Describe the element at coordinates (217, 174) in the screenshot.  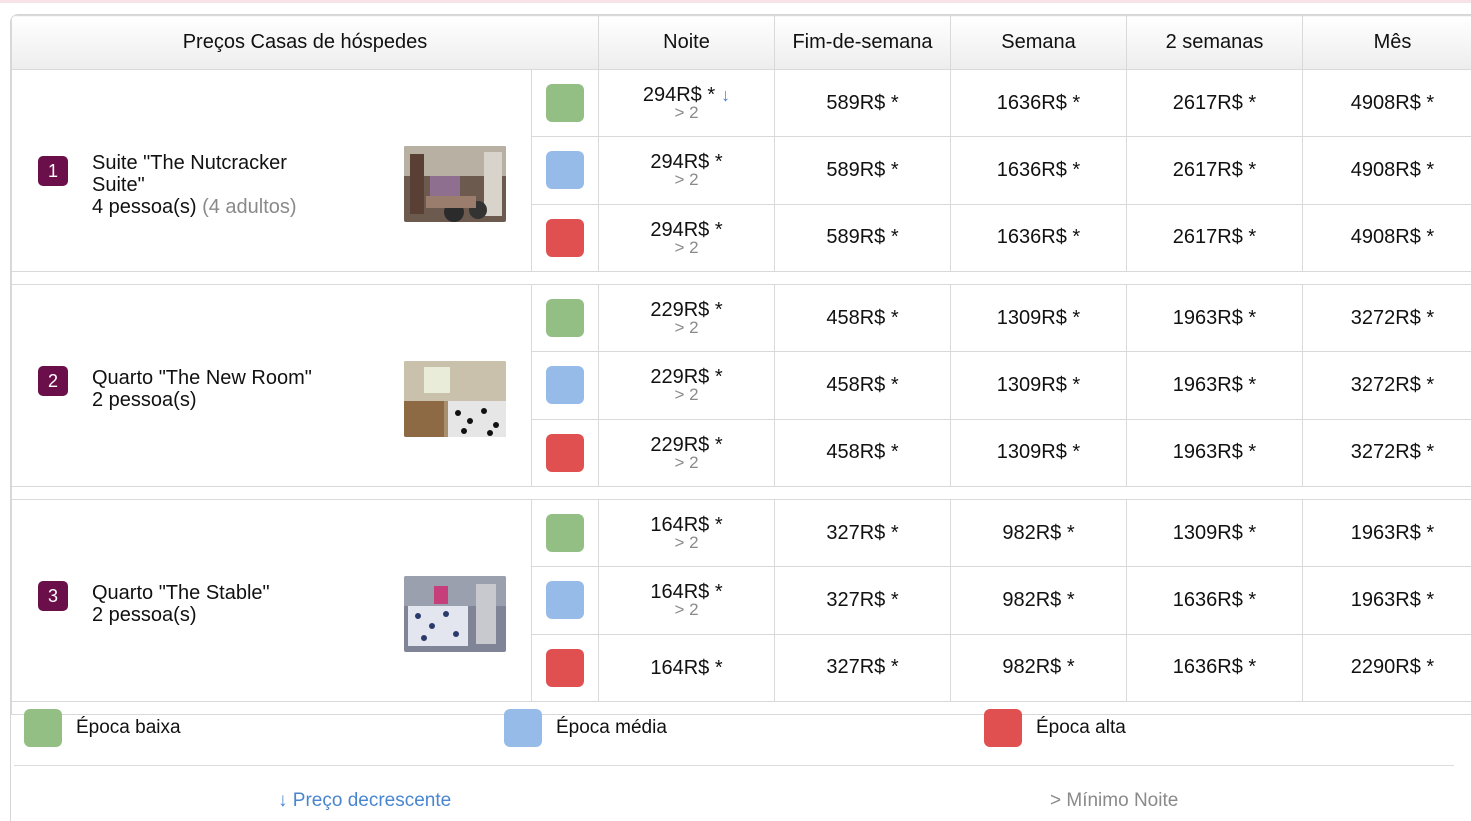
I see `room-name: Suite "The Nutcracker Suite"` at that location.